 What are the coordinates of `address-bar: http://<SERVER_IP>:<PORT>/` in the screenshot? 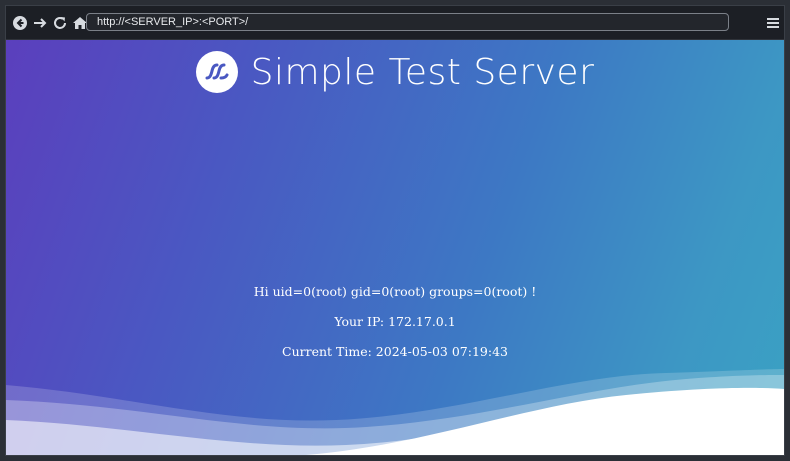 It's located at (407, 22).